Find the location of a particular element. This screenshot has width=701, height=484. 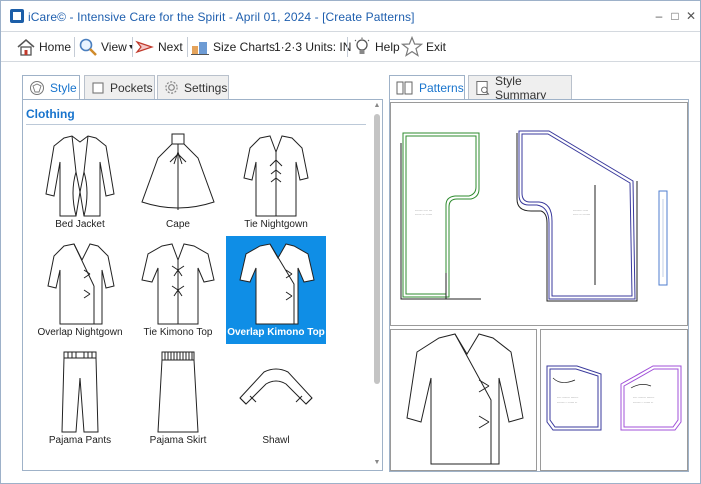

tab-pockets: Pockets is located at coordinates (119, 87).